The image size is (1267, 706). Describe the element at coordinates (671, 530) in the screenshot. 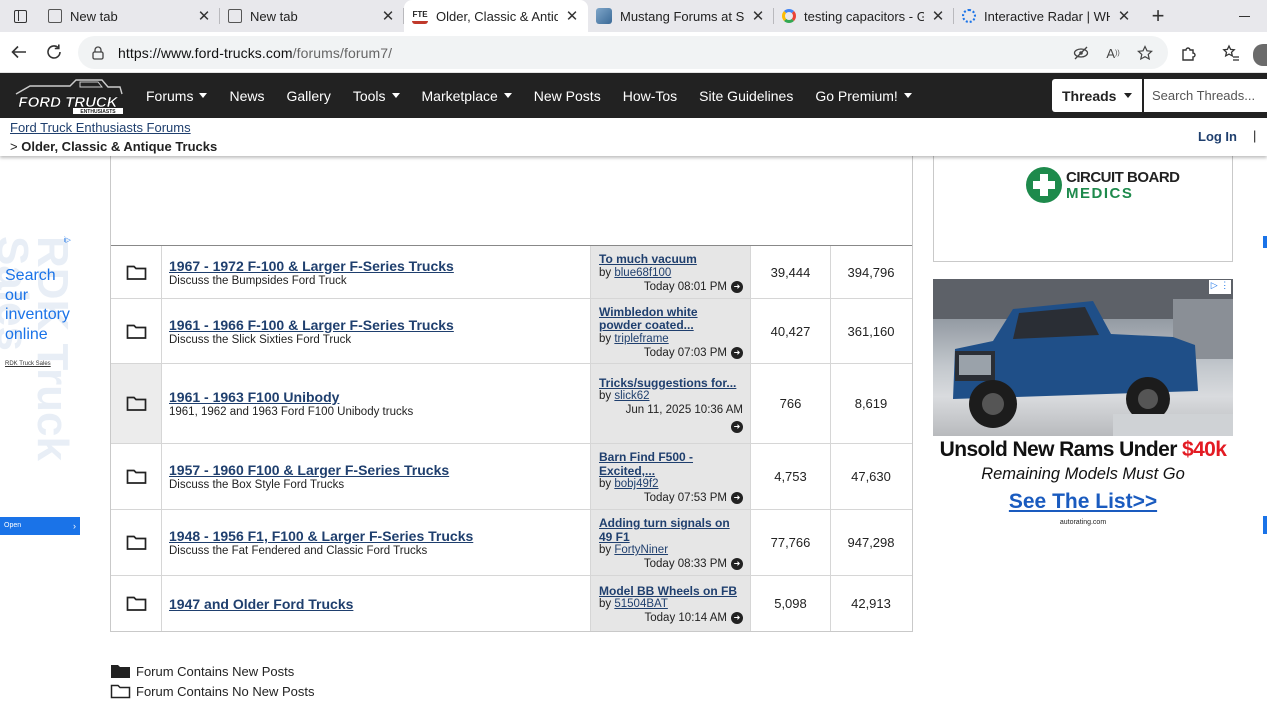

I see `last-post-title-link: Adding turn signals on 49 F1` at that location.